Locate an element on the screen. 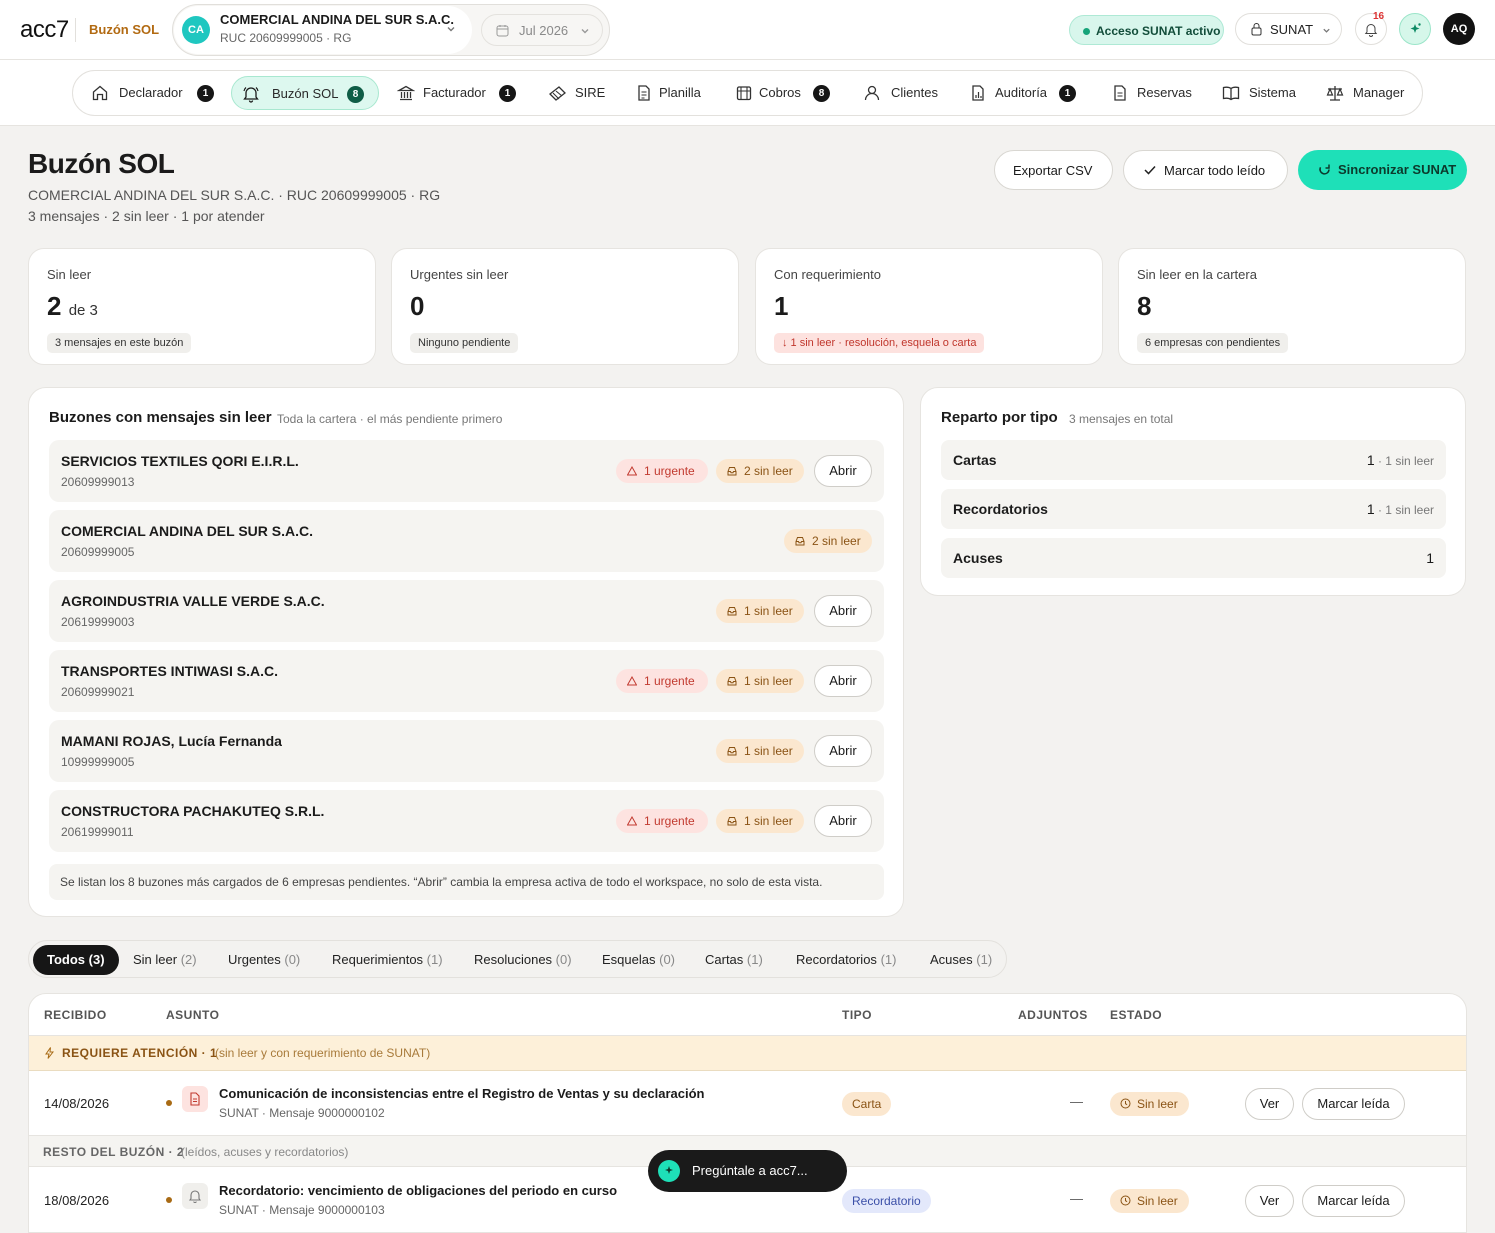  assistant-button is located at coordinates (1415, 29).